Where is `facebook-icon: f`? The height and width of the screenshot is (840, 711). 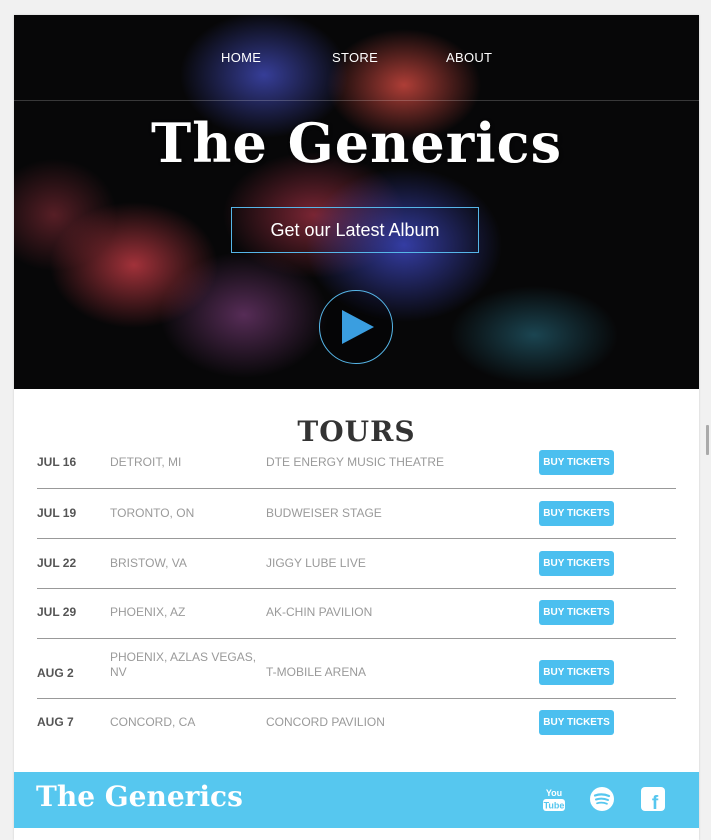
facebook-icon: f is located at coordinates (653, 799).